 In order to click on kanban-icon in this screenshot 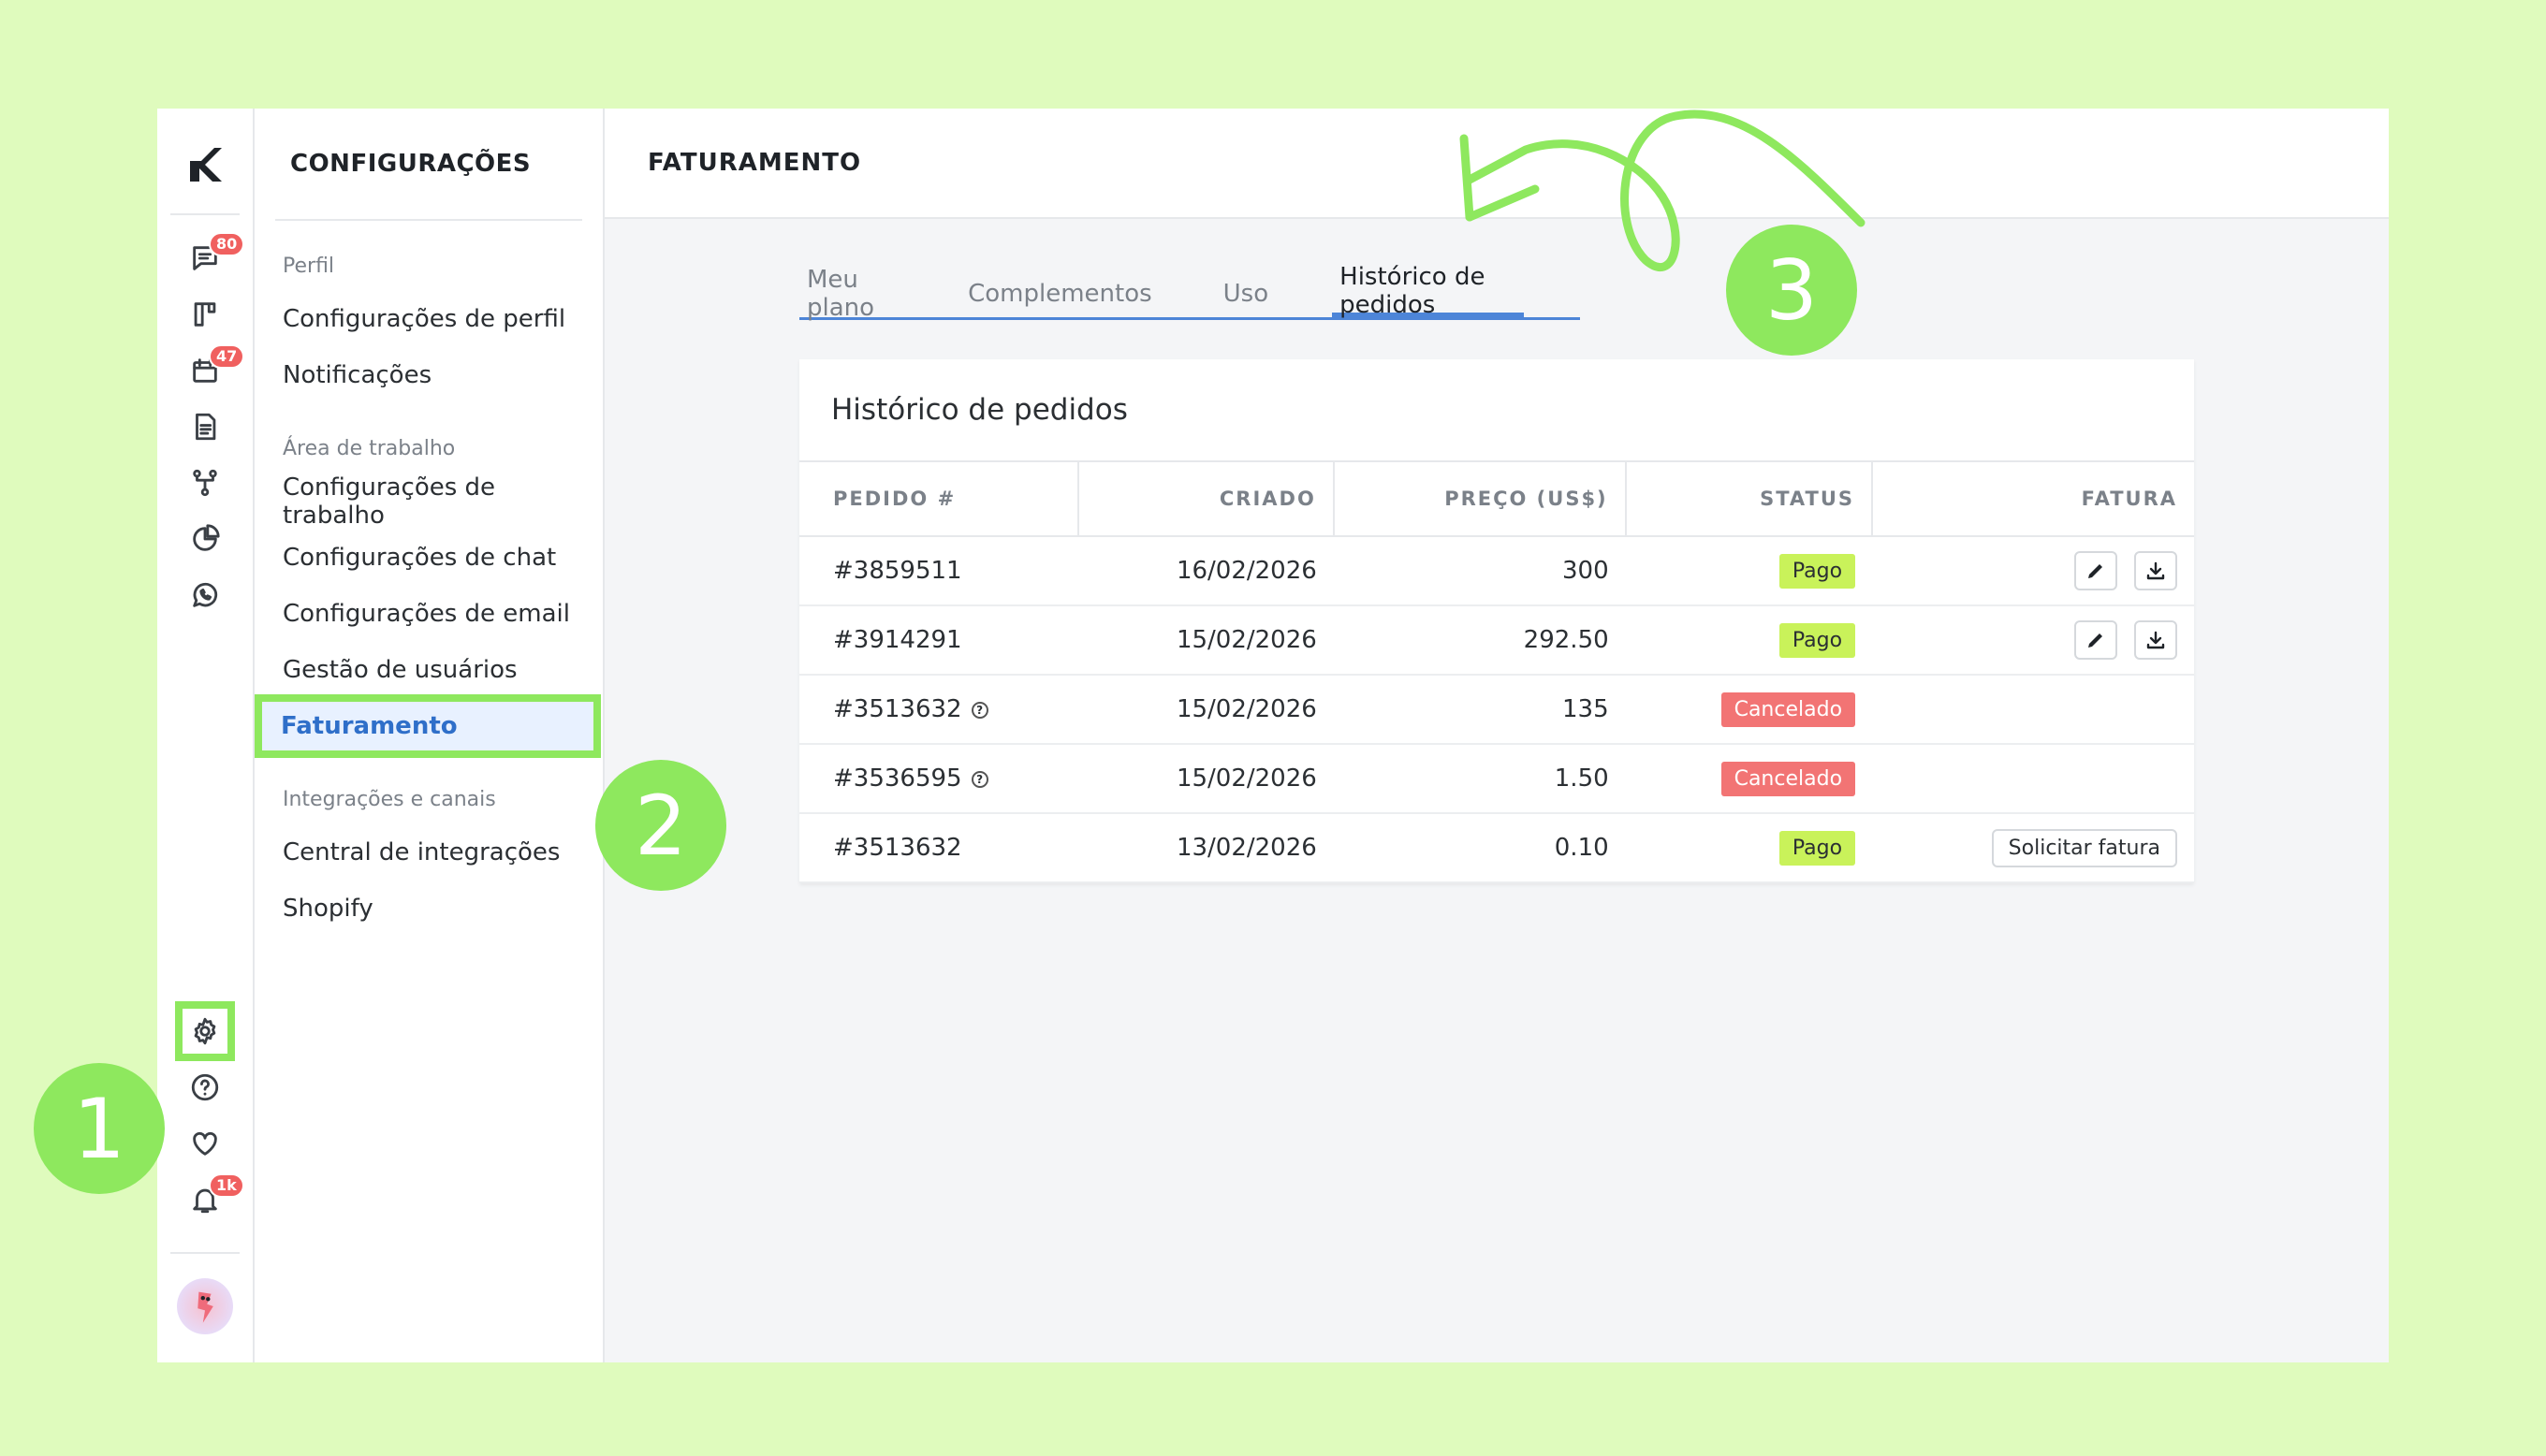, I will do `click(205, 314)`.